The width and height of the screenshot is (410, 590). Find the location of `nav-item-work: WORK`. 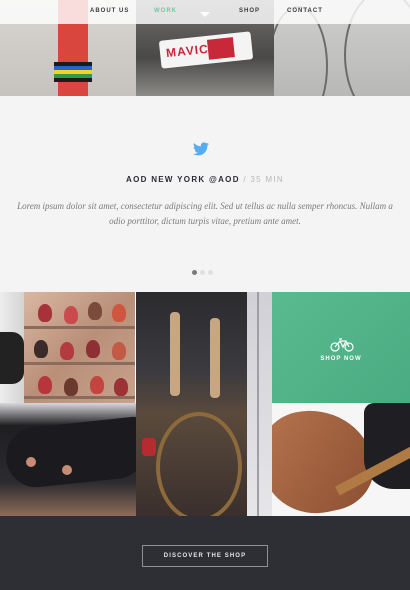

nav-item-work: WORK is located at coordinates (165, 11).